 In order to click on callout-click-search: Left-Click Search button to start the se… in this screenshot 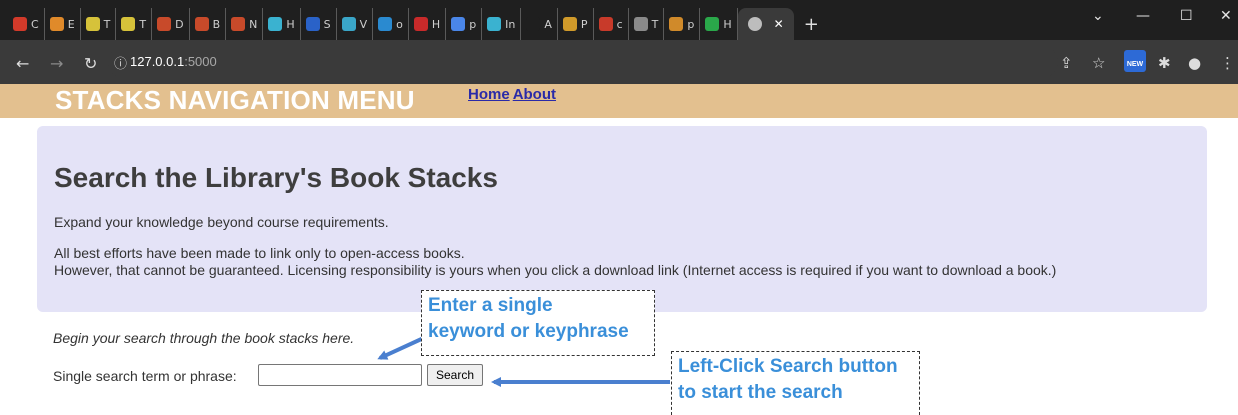, I will do `click(795, 383)`.